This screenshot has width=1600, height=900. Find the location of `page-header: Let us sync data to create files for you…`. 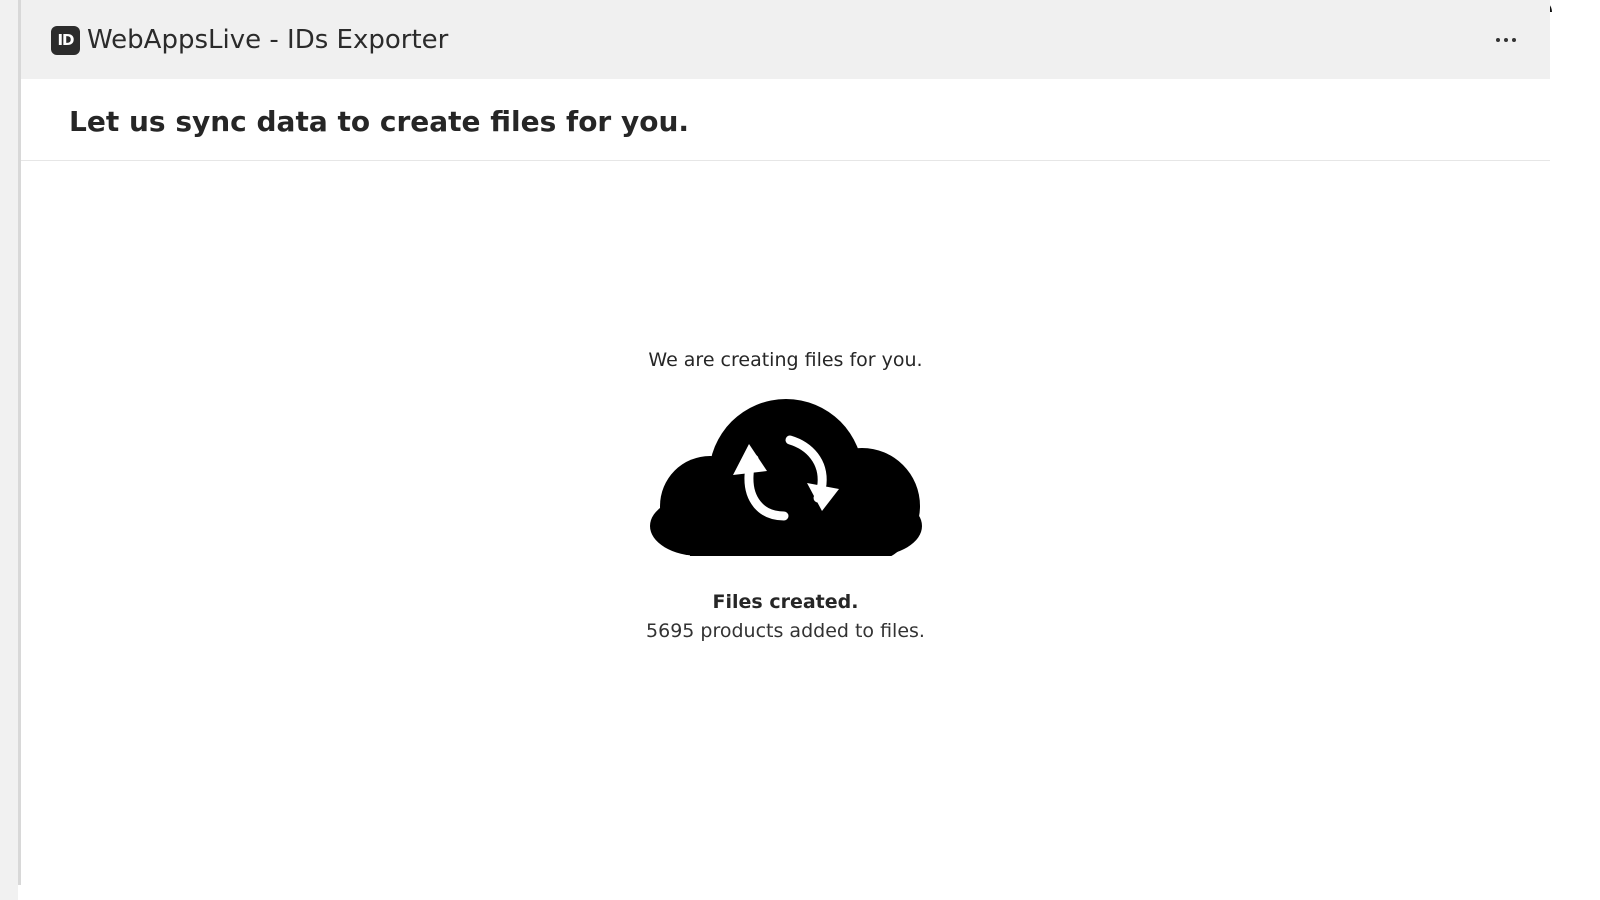

page-header: Let us sync data to create files for you… is located at coordinates (785, 120).